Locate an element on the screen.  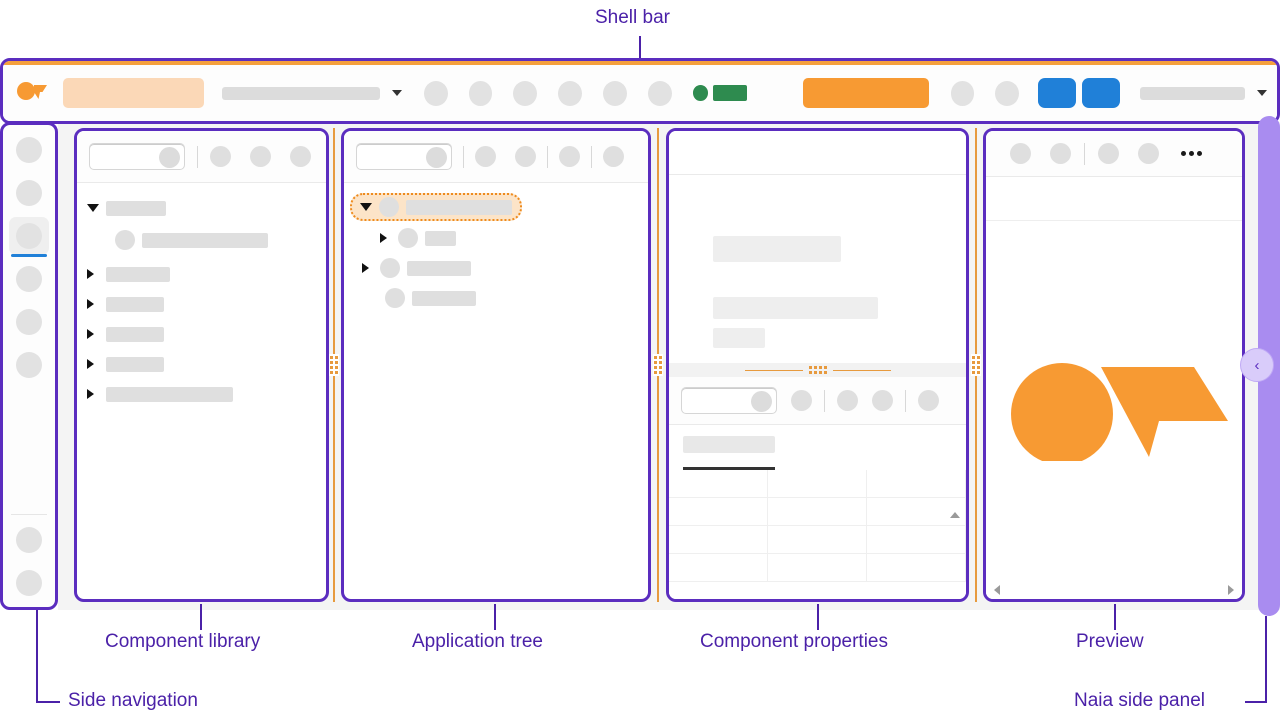
scroll-up-arrow-icon is located at coordinates (955, 506).